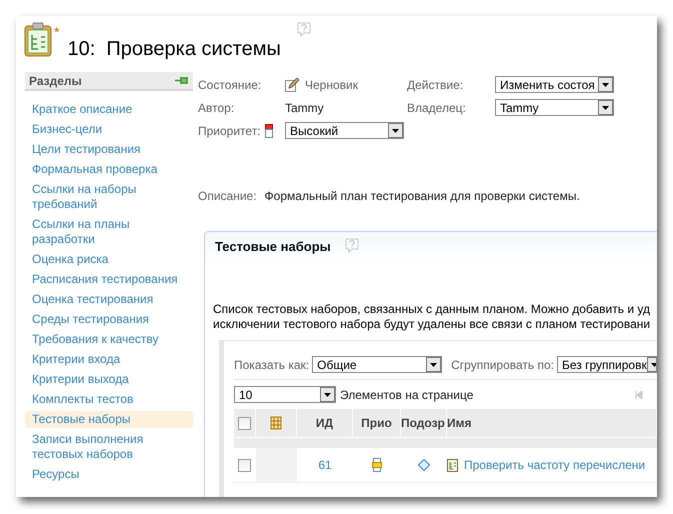 The width and height of the screenshot is (673, 514). I want to click on field-label: Состояние:, so click(230, 85).